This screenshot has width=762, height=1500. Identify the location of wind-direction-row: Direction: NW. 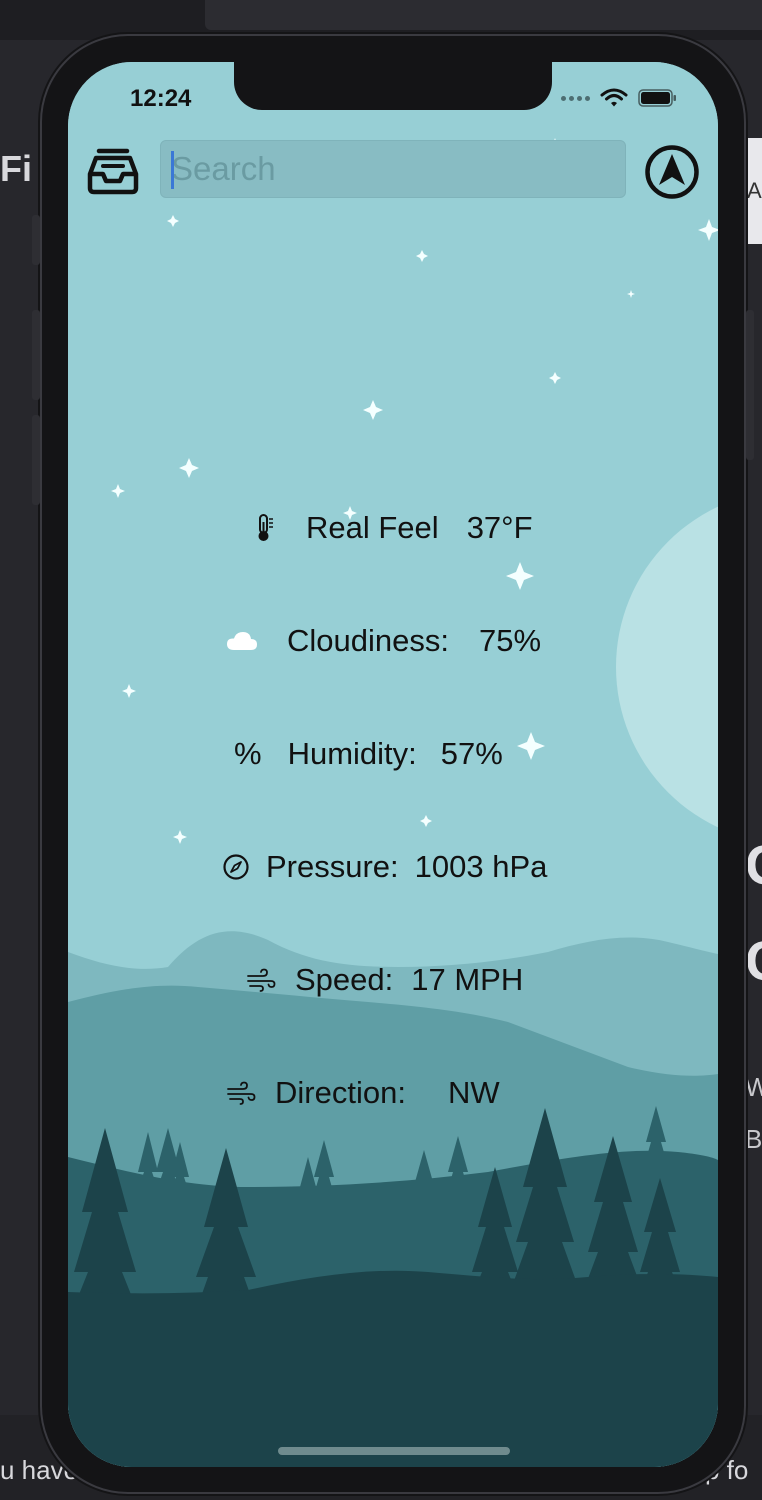
(363, 1093).